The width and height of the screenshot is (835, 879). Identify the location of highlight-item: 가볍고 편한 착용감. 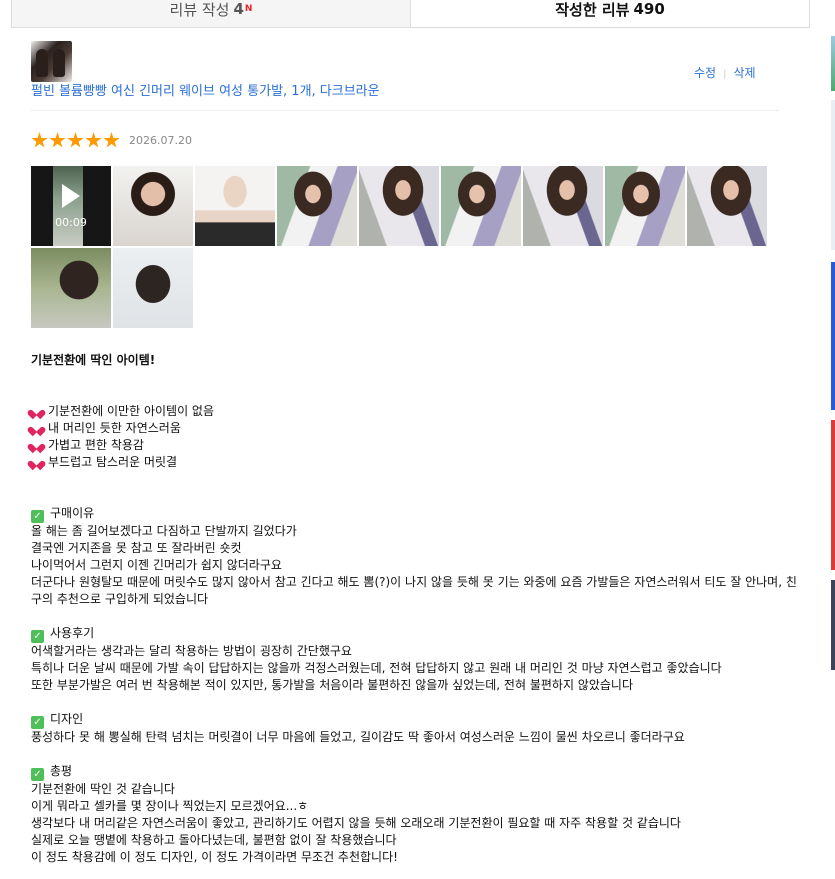
(418, 445).